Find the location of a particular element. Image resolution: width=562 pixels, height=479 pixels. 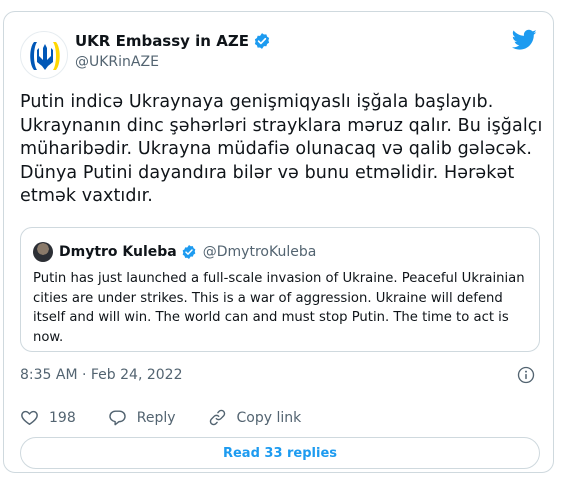

twitter-bird-icon is located at coordinates (524, 40).